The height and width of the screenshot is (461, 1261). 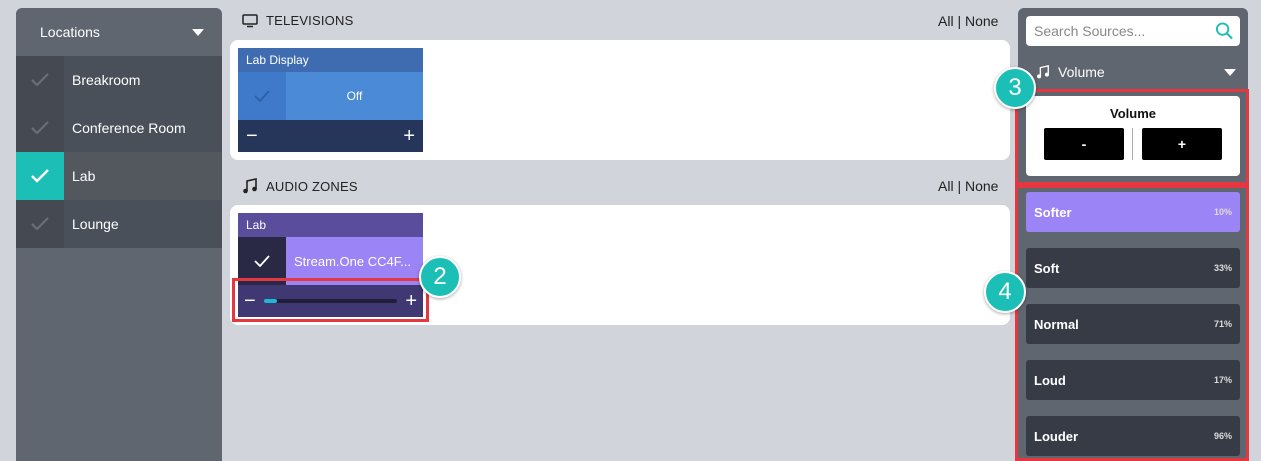 What do you see at coordinates (250, 20) in the screenshot?
I see `tv-icon` at bounding box center [250, 20].